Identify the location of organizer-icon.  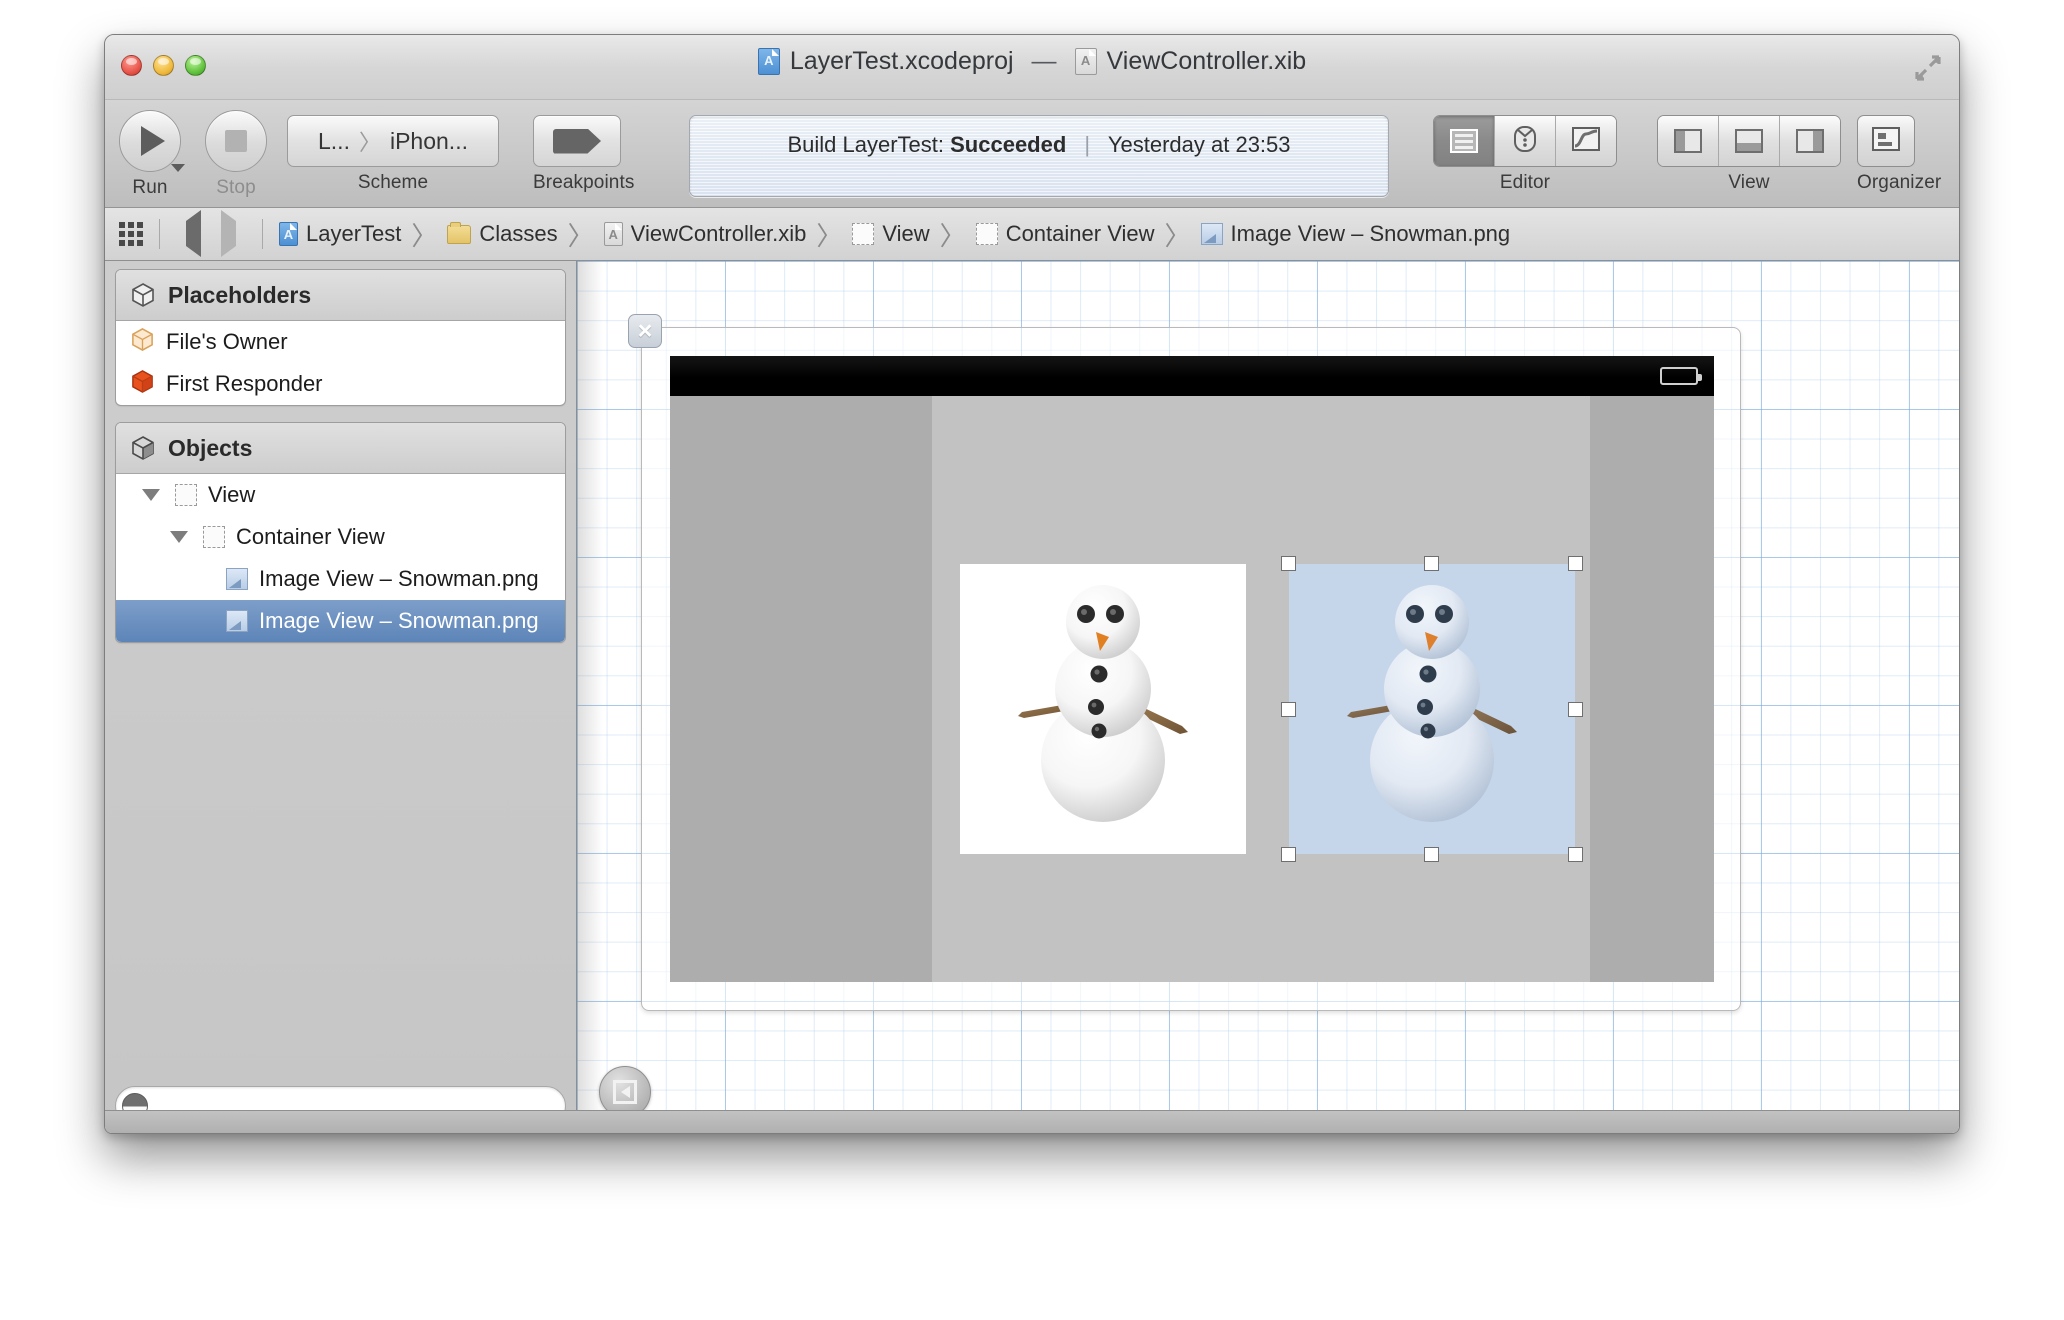
(1886, 141).